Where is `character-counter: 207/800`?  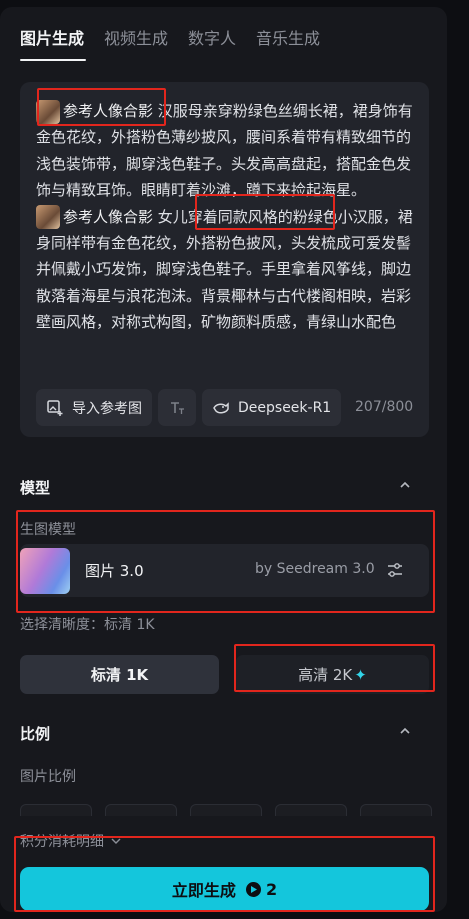
character-counter: 207/800 is located at coordinates (384, 407).